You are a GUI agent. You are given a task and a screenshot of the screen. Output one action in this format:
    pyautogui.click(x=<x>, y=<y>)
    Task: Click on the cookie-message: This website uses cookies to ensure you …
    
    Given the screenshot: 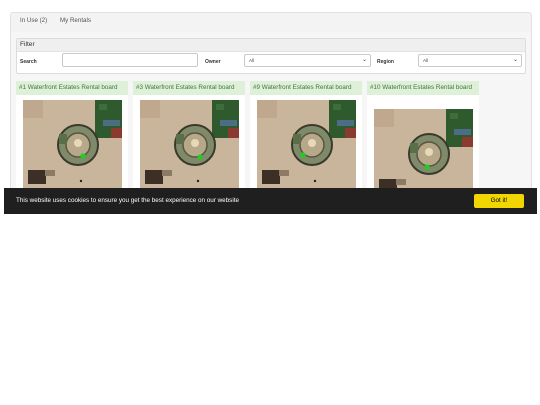 What is the action you would take?
    pyautogui.click(x=127, y=200)
    